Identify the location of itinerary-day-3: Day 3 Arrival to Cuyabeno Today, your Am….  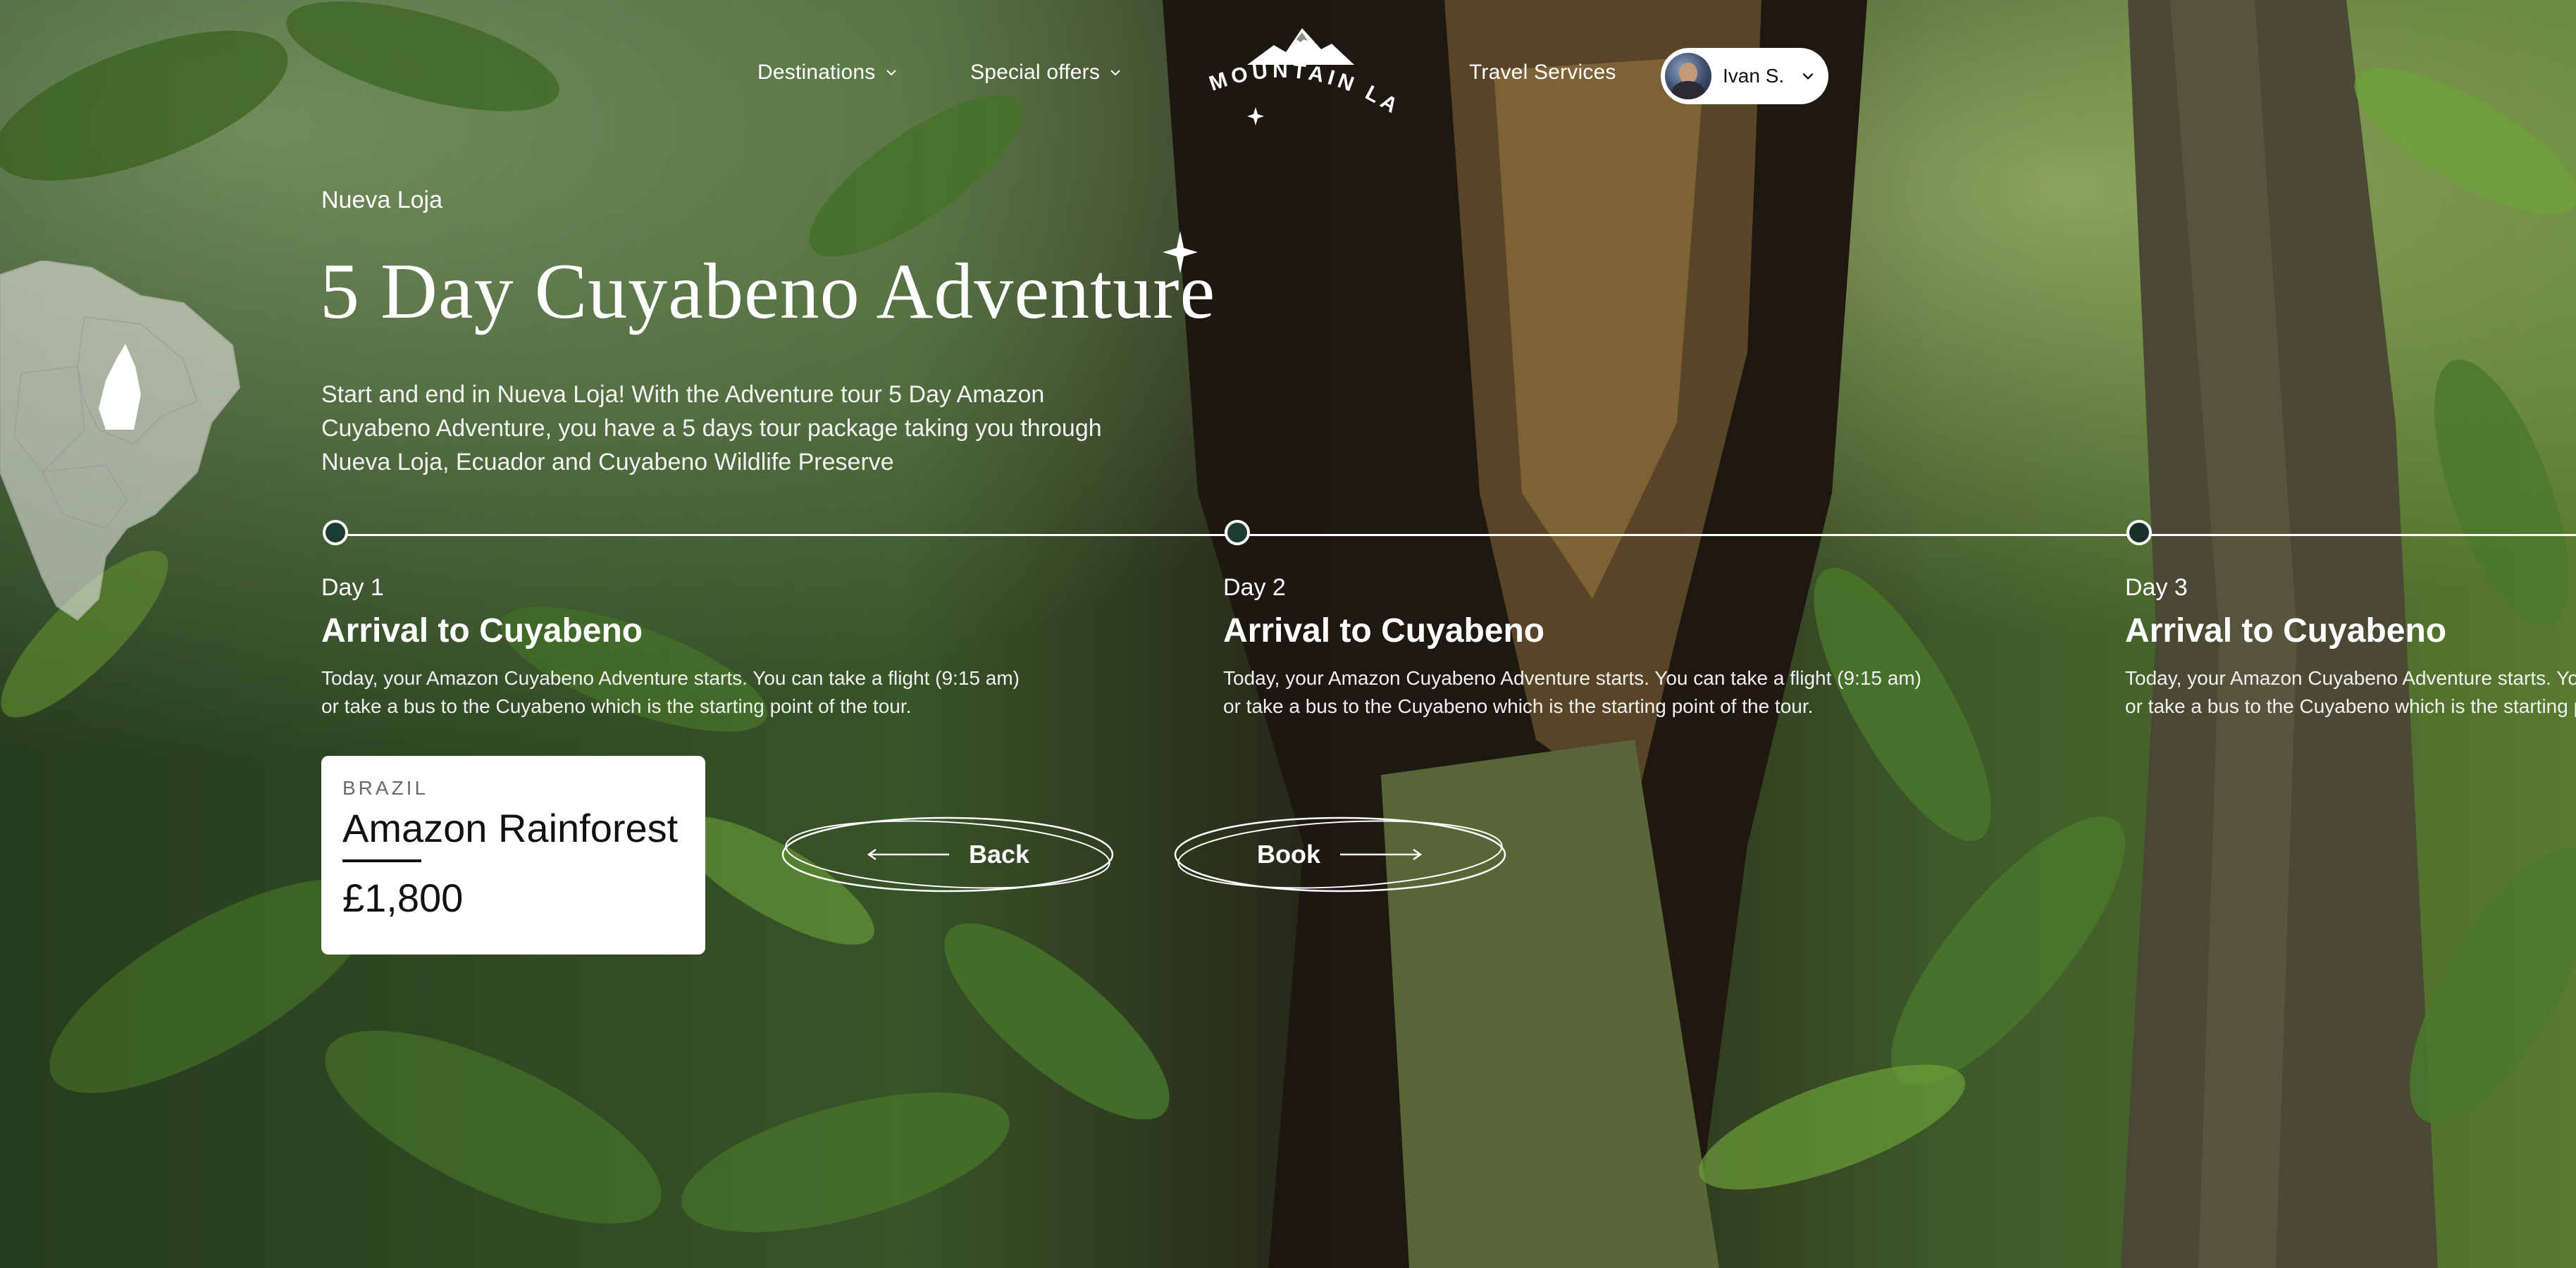
(2350, 647).